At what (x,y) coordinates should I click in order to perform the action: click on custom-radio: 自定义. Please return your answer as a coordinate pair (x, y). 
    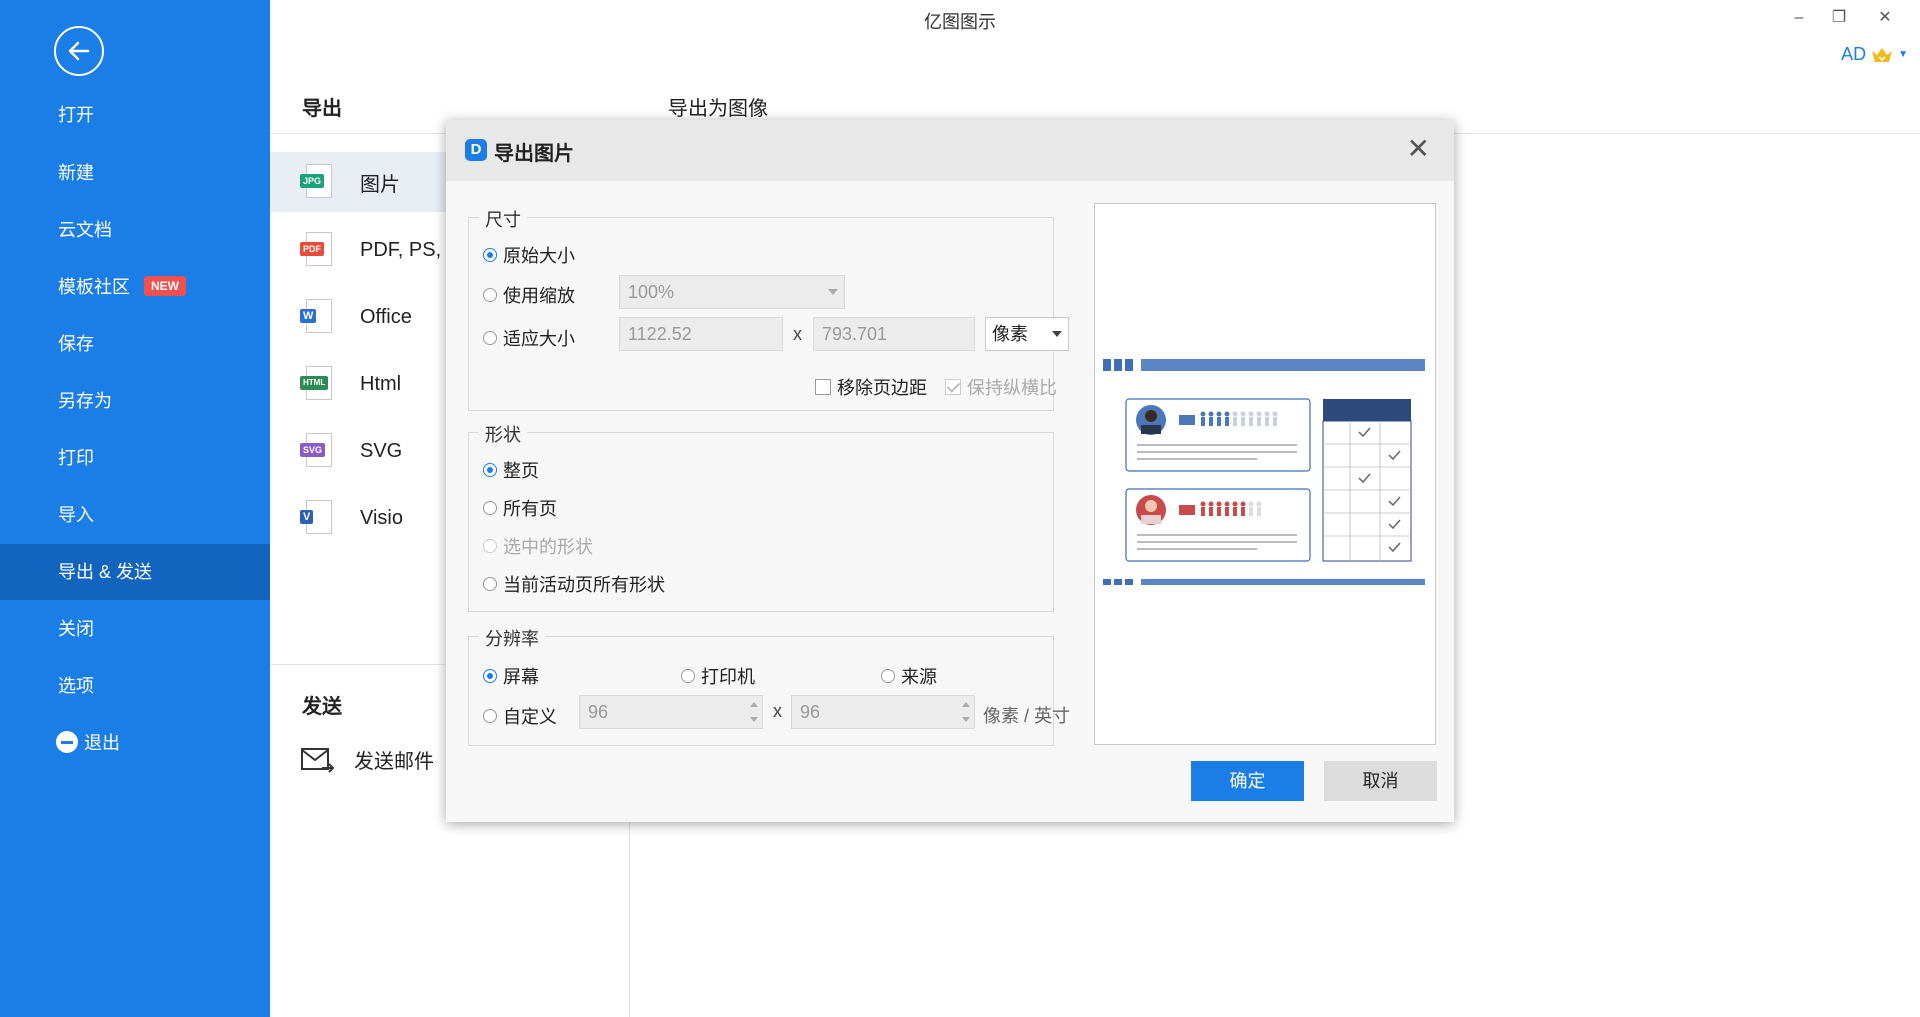
    Looking at the image, I should click on (520, 716).